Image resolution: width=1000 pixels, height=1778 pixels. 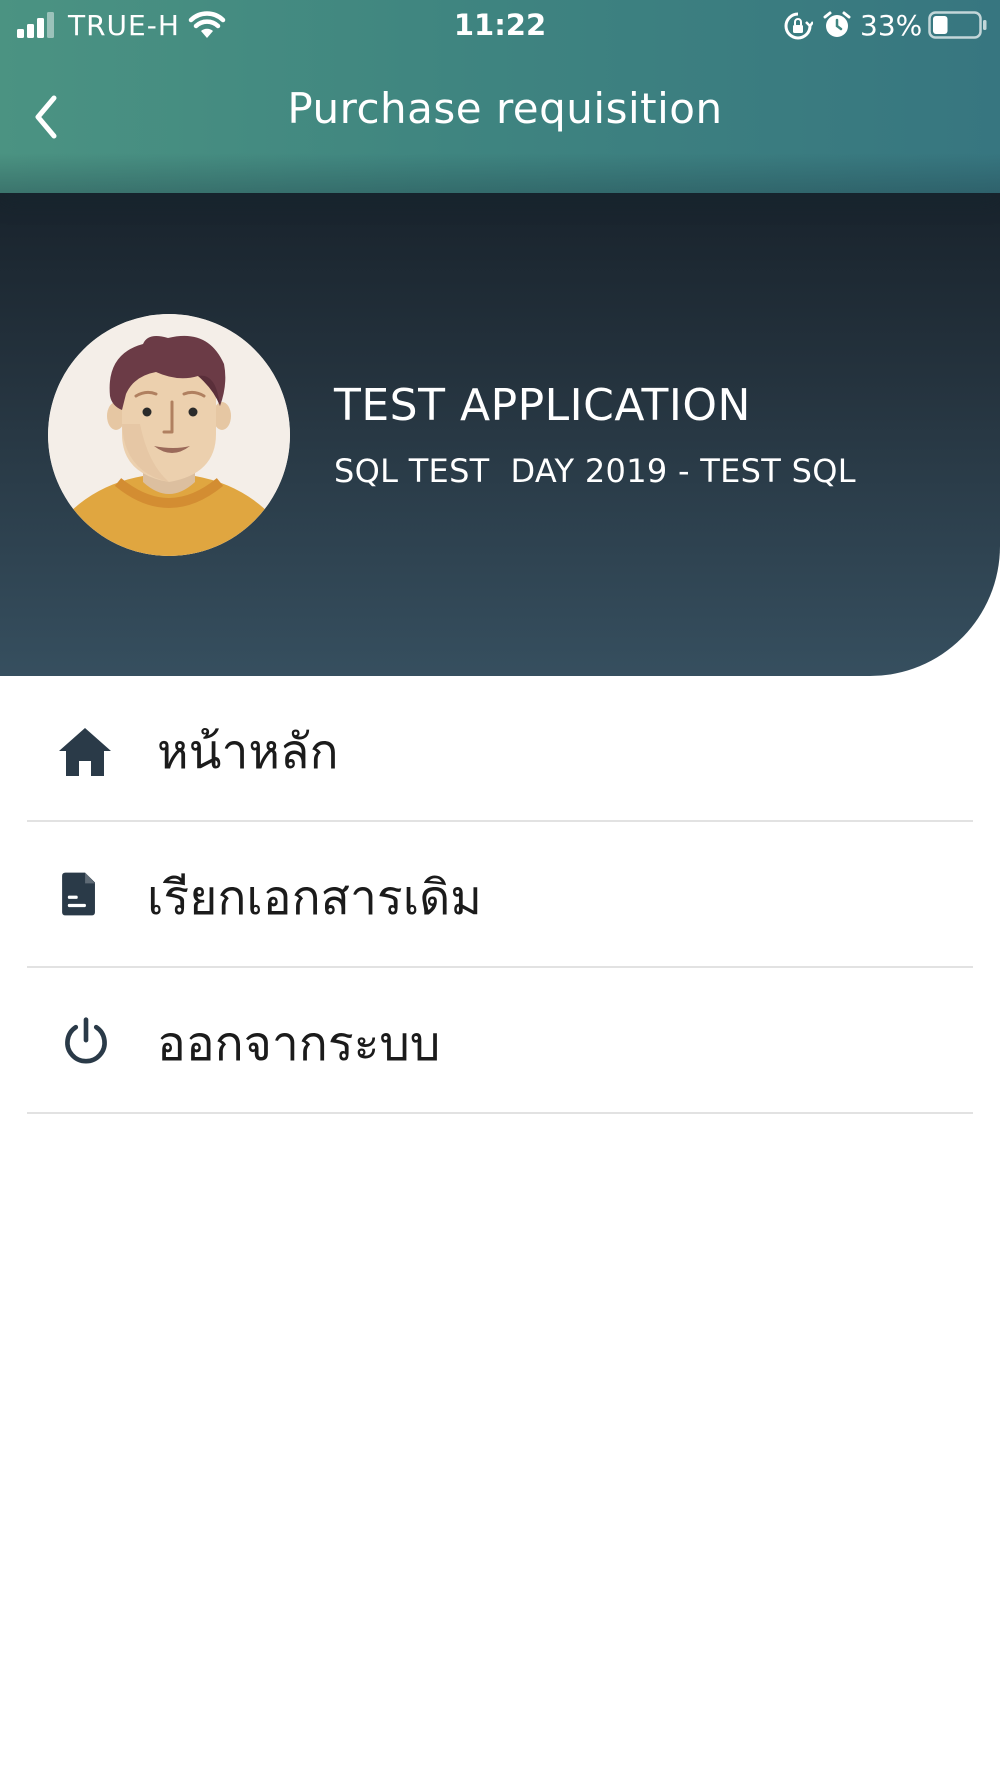 I want to click on battery-percent: 33%, so click(x=891, y=25).